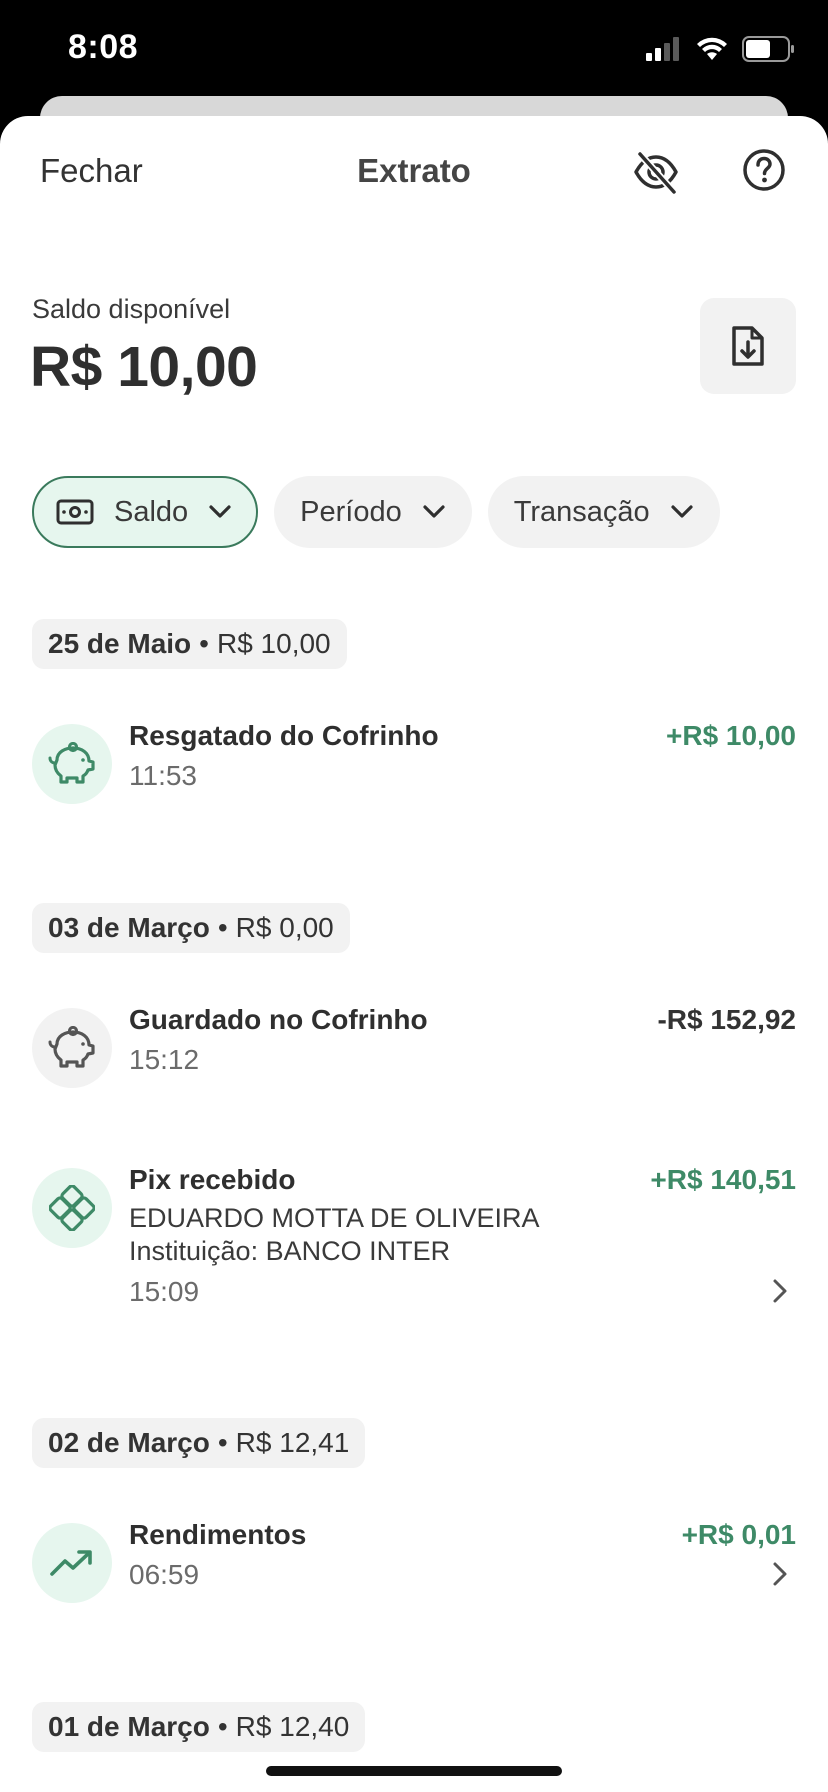 The height and width of the screenshot is (1792, 828). I want to click on date-header: 02 de Março • R$ 12,41, so click(199, 1443).